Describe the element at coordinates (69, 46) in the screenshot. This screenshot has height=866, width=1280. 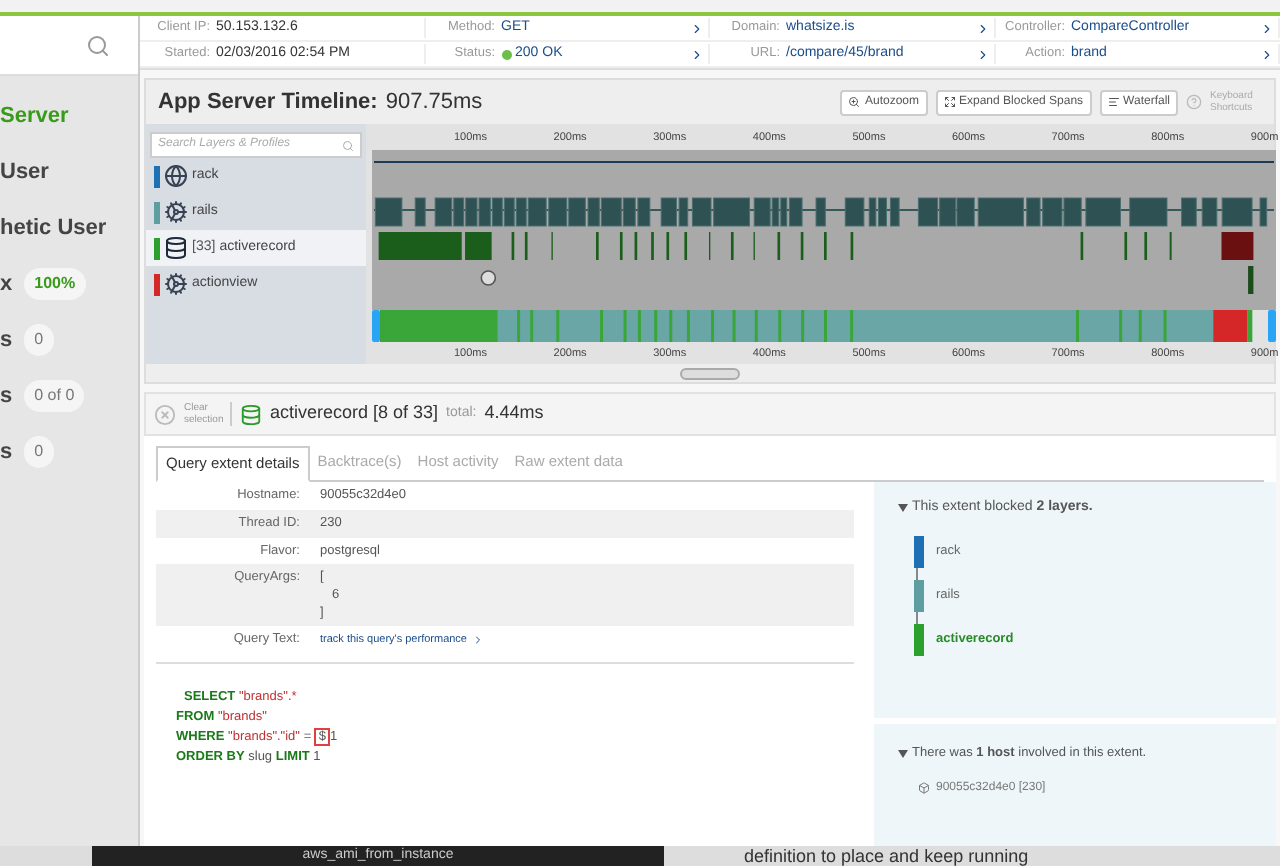
I see `search-field` at that location.